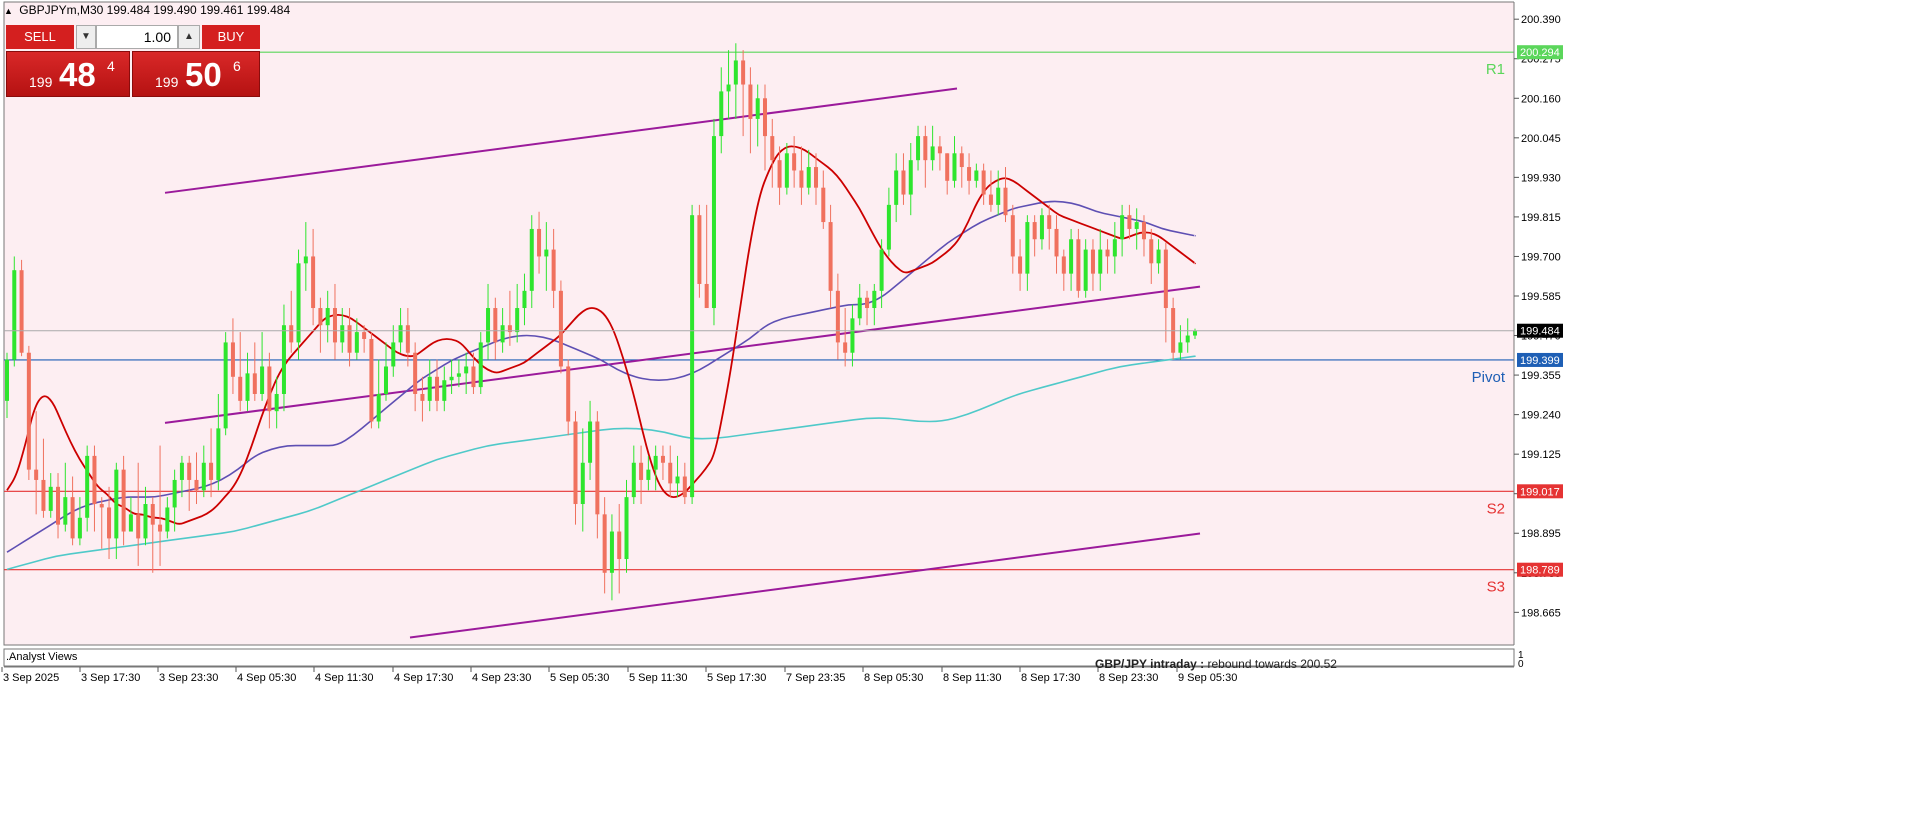 The width and height of the screenshot is (1916, 840). Describe the element at coordinates (61, 10) in the screenshot. I see `symbol-timeframe: GBPJPYm,M30` at that location.